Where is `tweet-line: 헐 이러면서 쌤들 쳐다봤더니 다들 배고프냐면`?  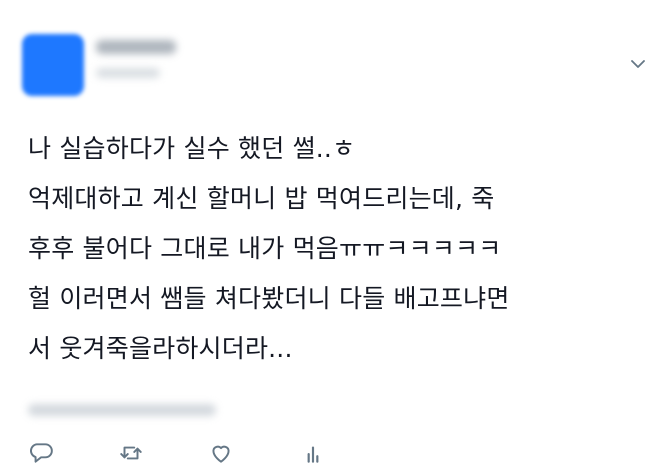
tweet-line: 헐 이러면서 쌤들 쳐다봤더니 다들 배고프냐면 is located at coordinates (269, 298).